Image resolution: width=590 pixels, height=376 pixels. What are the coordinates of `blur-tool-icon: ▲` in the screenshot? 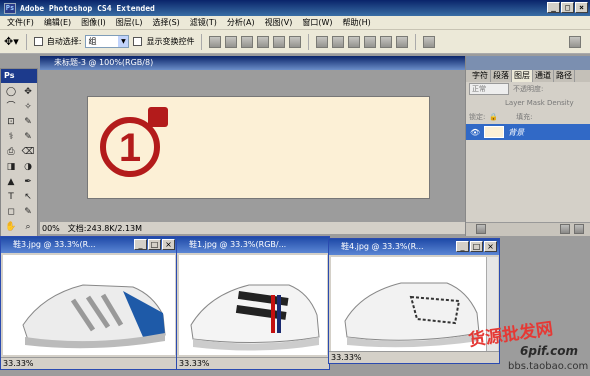 It's located at (11, 182).